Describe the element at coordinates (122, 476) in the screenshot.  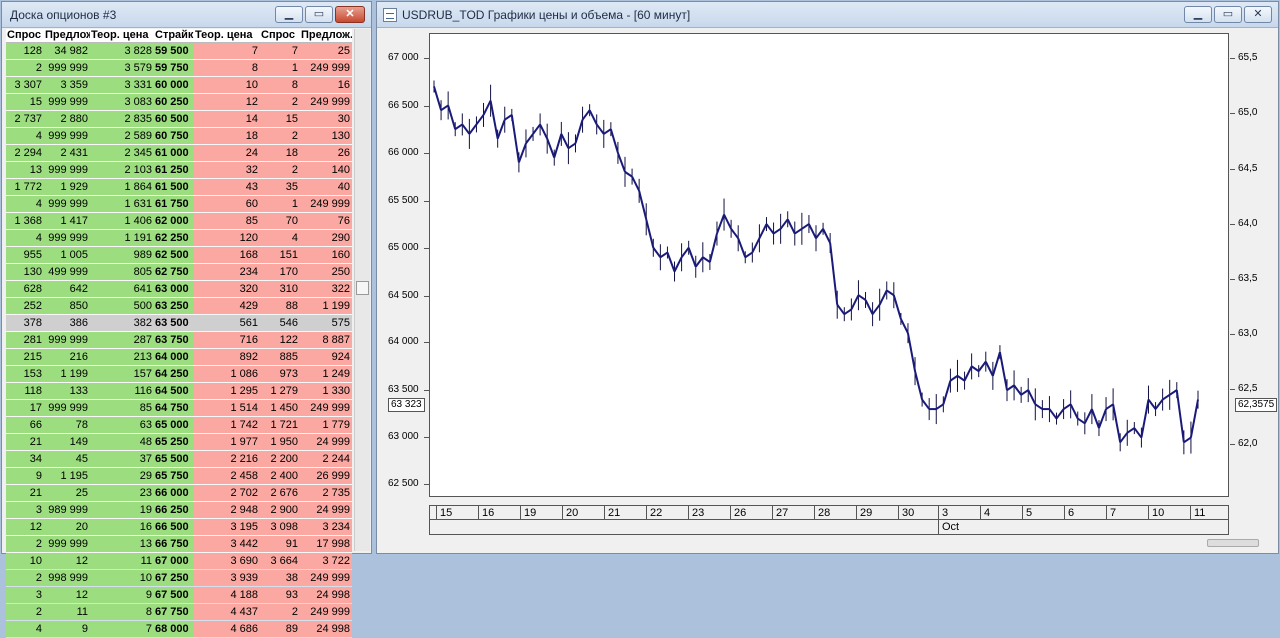
I see `table-cell: 29` at that location.